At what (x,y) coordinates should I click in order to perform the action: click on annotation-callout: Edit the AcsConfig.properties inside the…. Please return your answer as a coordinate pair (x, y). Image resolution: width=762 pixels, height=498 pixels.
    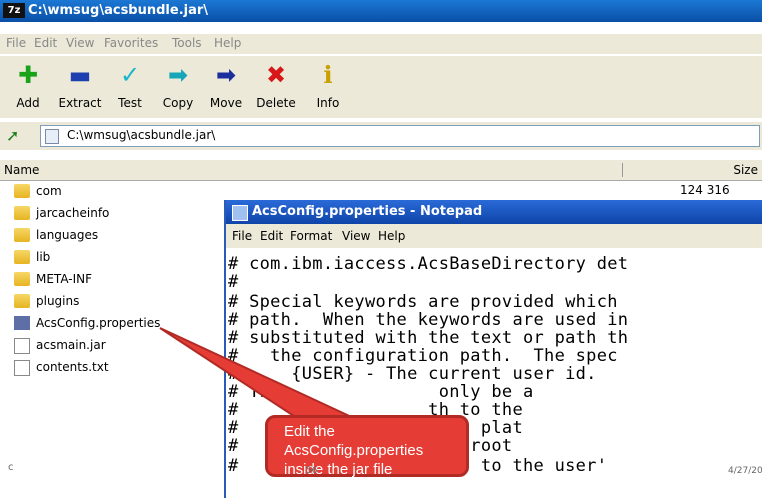
    Looking at the image, I should click on (367, 446).